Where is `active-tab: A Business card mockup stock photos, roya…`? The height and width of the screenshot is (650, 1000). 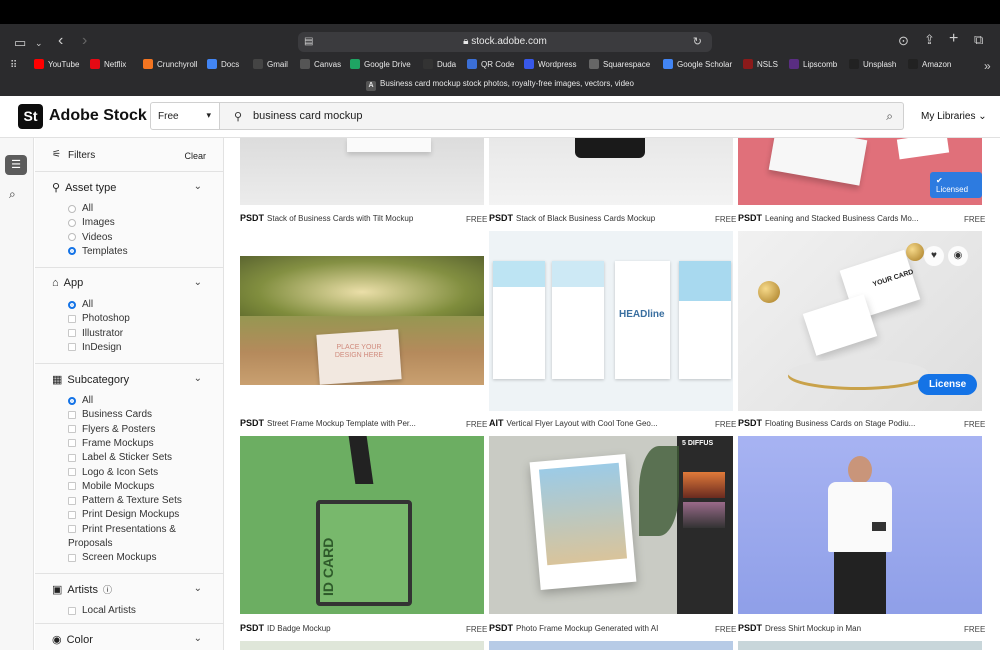 active-tab: A Business card mockup stock photos, roya… is located at coordinates (500, 85).